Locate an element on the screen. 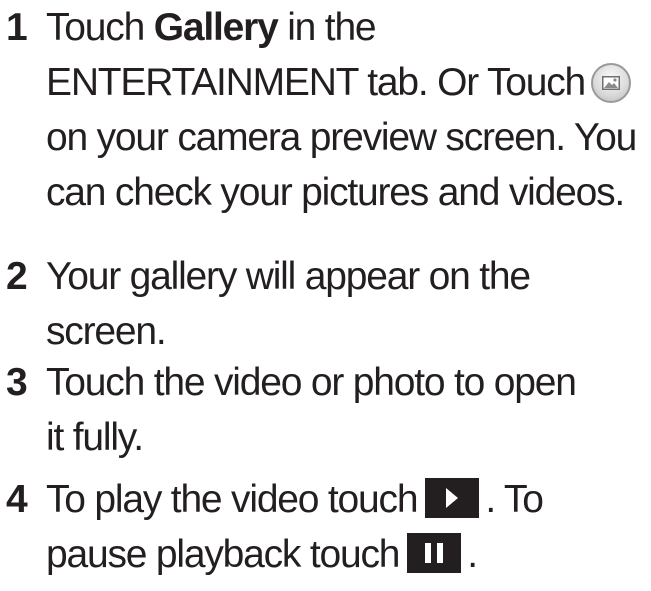 The width and height of the screenshot is (651, 591). step-line: Touch Gallery in the is located at coordinates (341, 27).